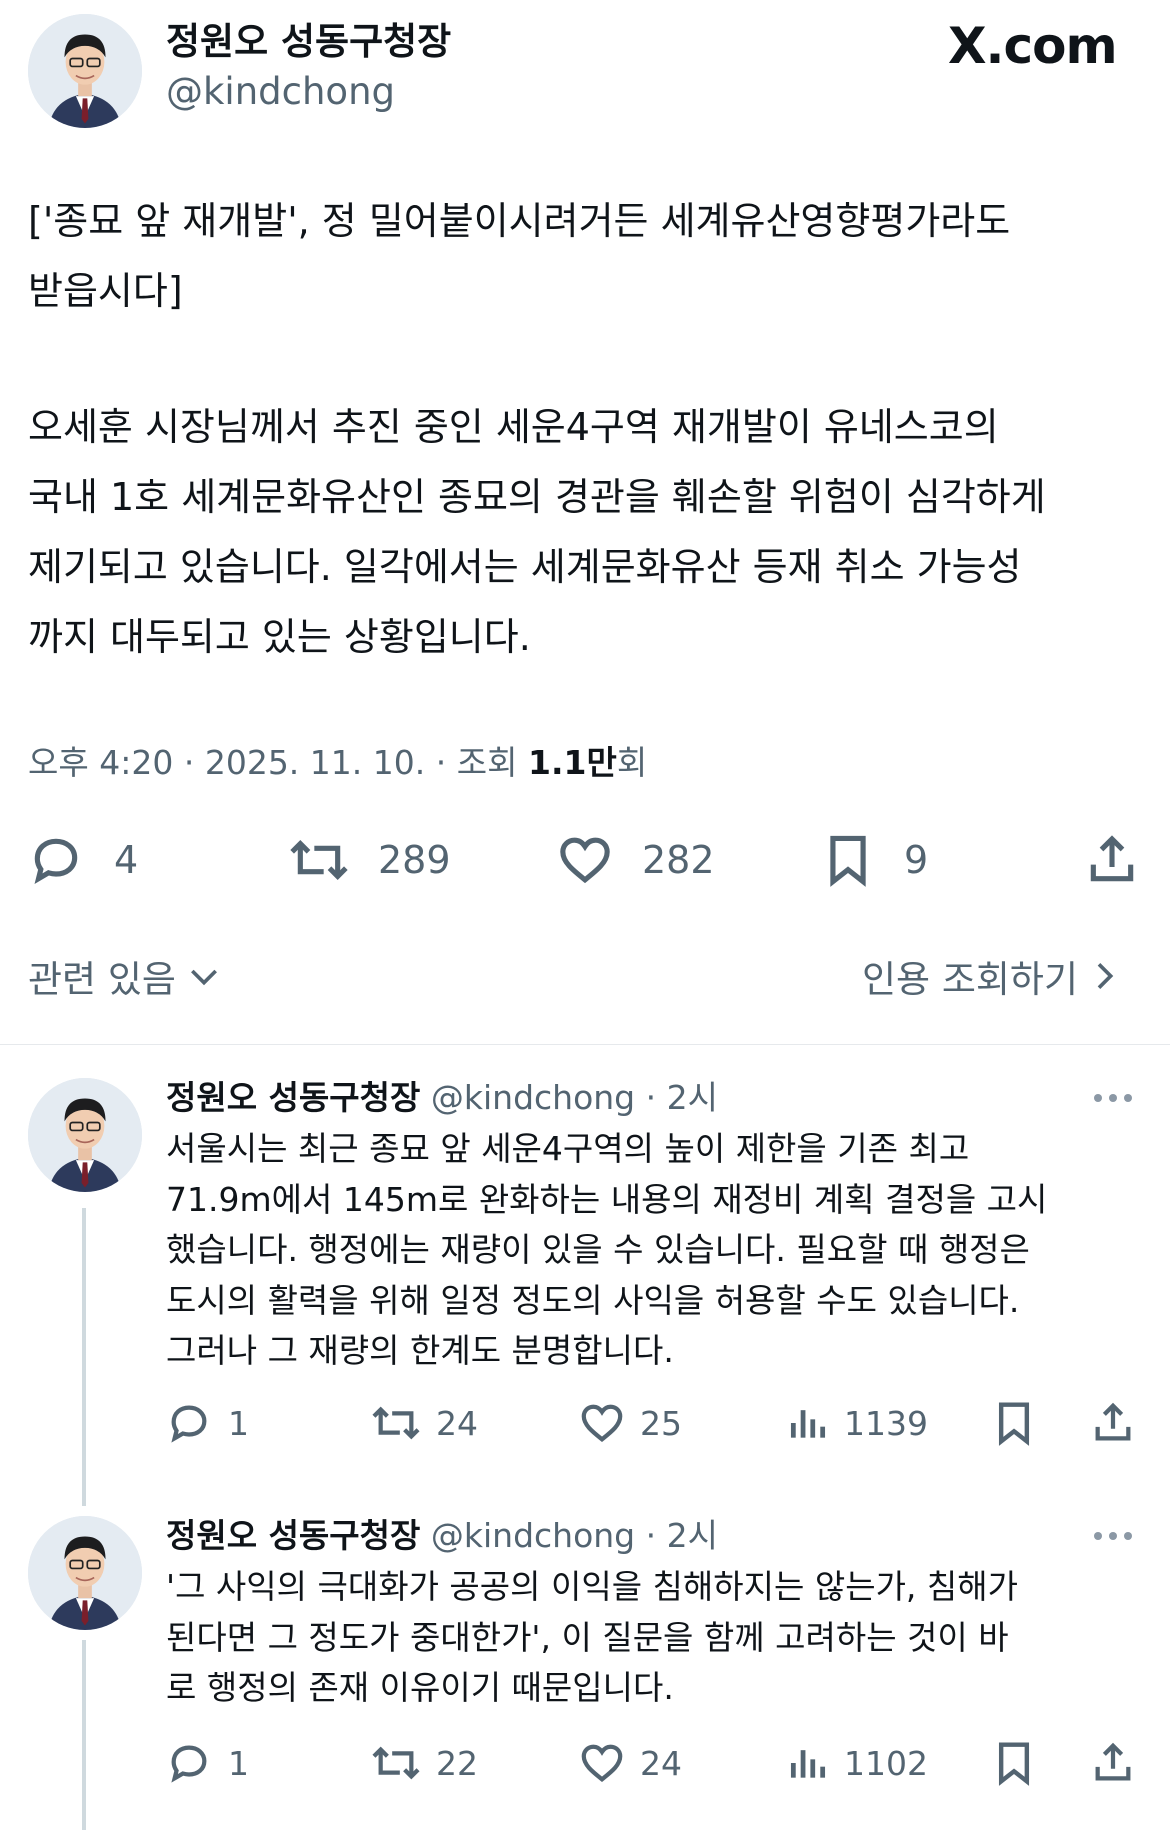 Image resolution: width=1170 pixels, height=1830 pixels. What do you see at coordinates (83, 860) in the screenshot?
I see `reply-button: 4` at bounding box center [83, 860].